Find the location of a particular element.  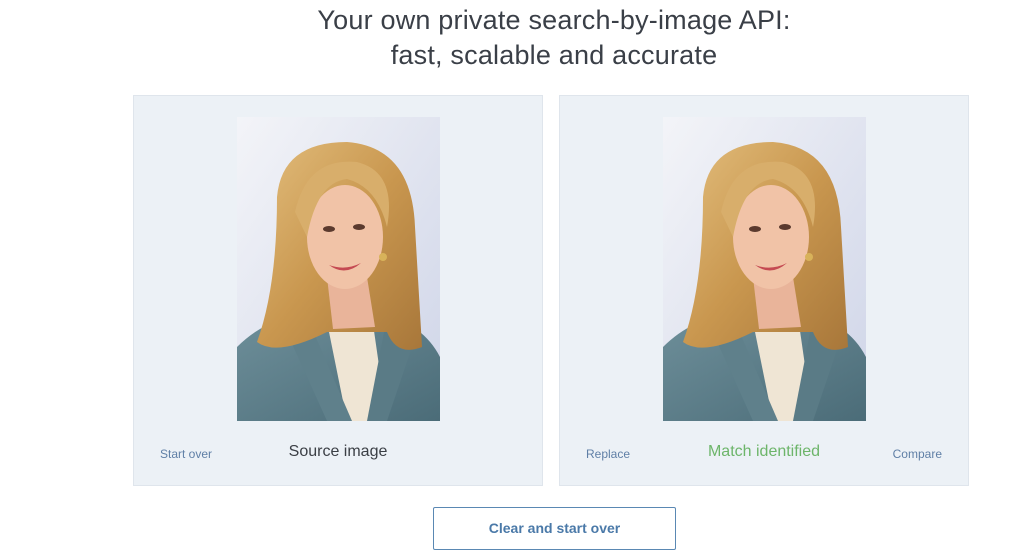

source-image-label: Source image is located at coordinates (338, 451).